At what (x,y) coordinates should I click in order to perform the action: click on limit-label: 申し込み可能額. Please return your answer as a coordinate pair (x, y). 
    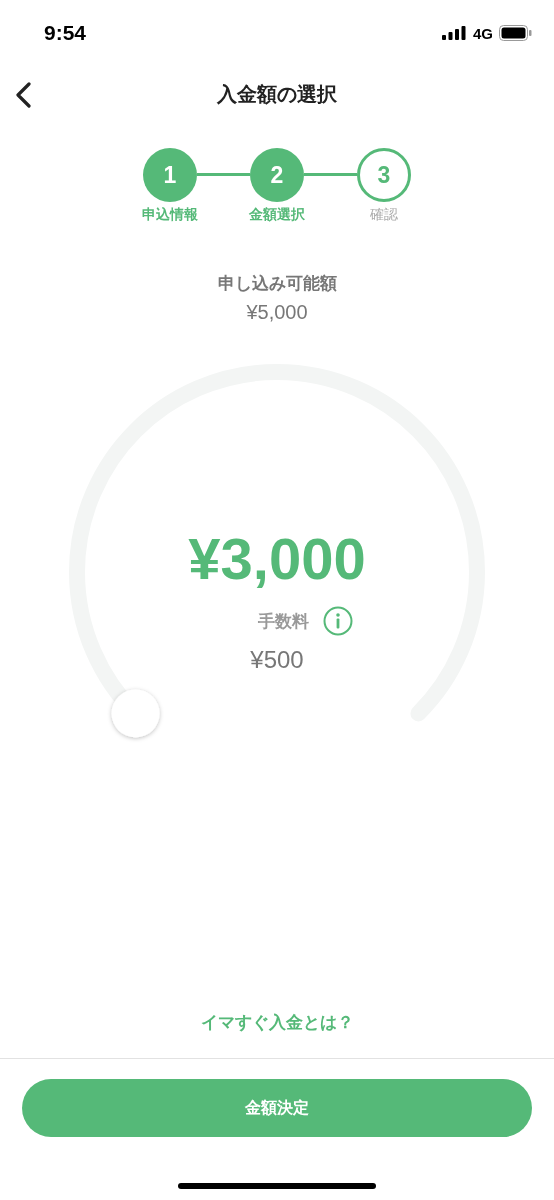
    Looking at the image, I should click on (277, 283).